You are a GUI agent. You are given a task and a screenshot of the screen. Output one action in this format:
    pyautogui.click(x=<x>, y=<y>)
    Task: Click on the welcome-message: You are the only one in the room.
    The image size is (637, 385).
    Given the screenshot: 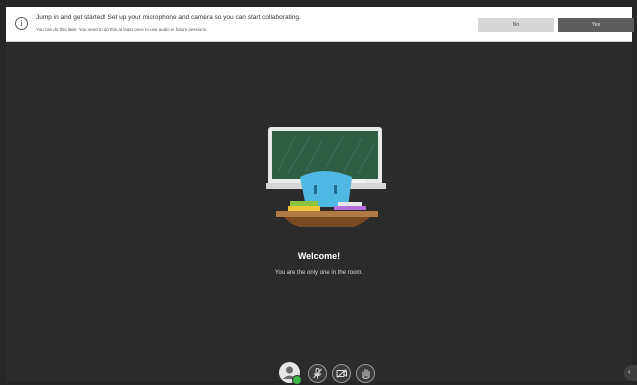 What is the action you would take?
    pyautogui.click(x=319, y=273)
    